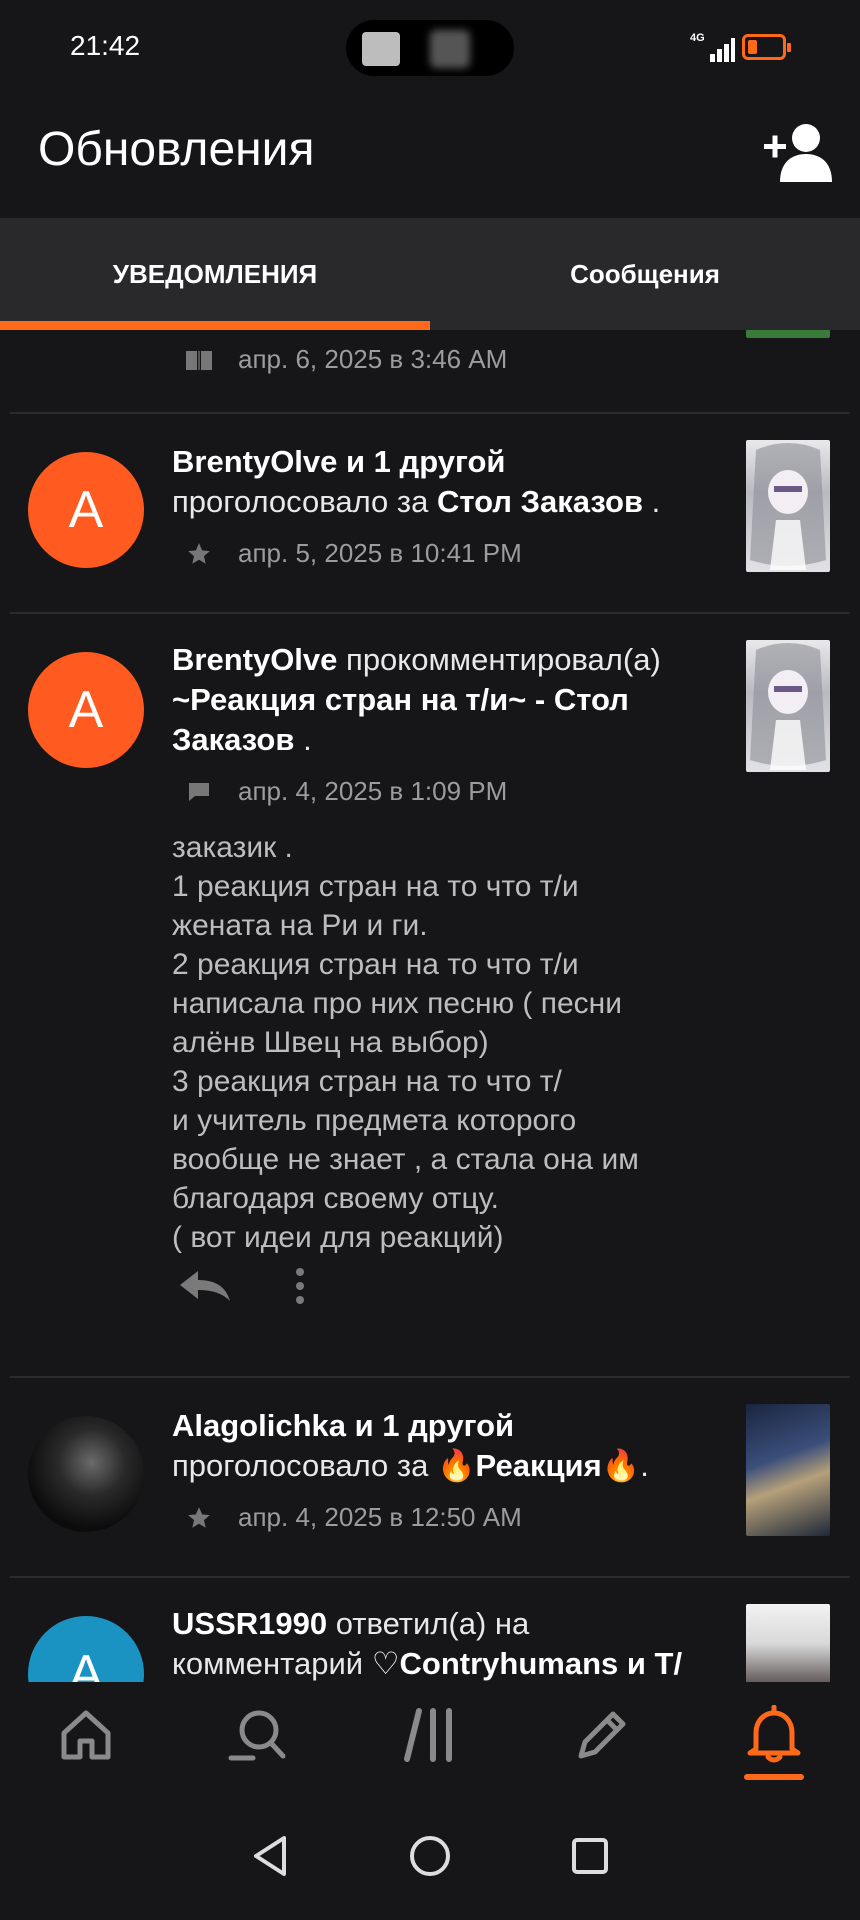 The height and width of the screenshot is (1920, 860). I want to click on tab-bar: УВЕДОМЛЕНИЯ Сообщения, so click(430, 274).